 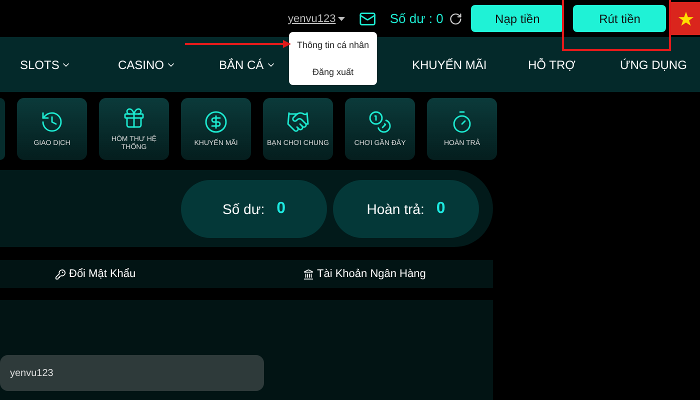 I want to click on handshake-icon, so click(x=298, y=122).